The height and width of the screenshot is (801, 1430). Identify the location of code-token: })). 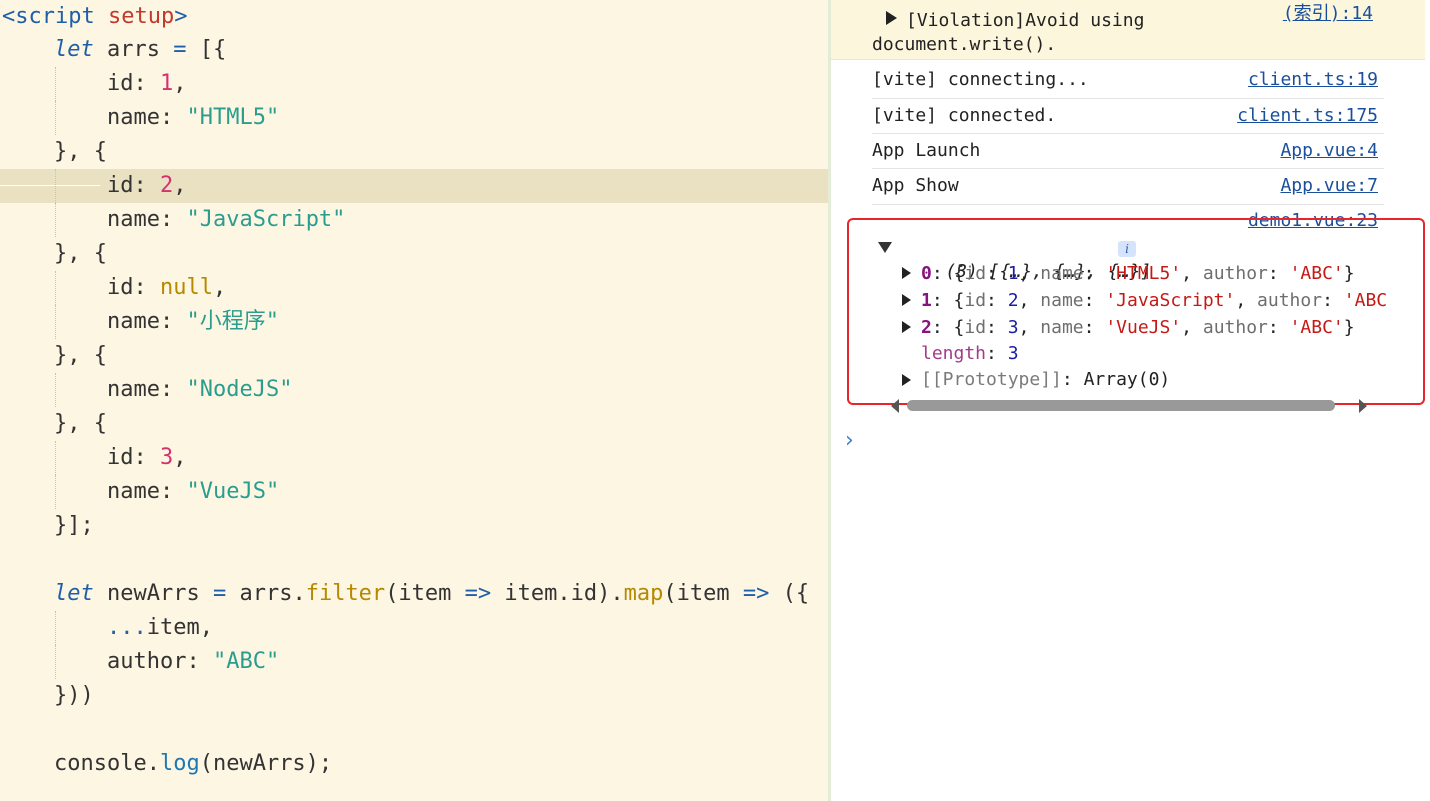
(74, 695).